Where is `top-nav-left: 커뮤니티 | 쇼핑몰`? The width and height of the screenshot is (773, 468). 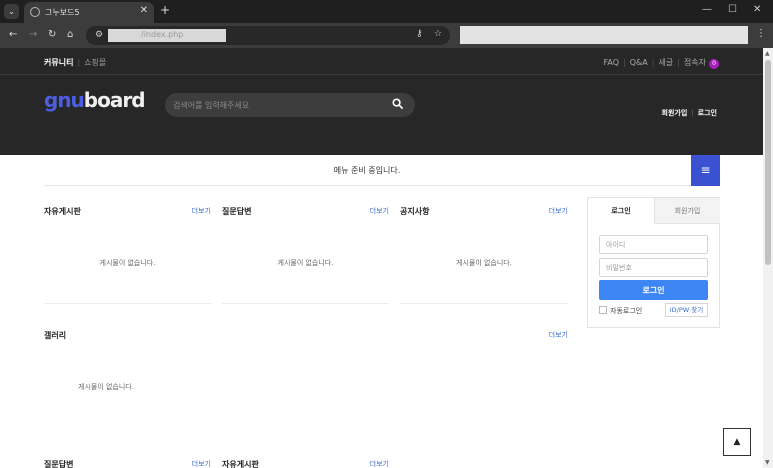 top-nav-left: 커뮤니티 | 쇼핑몰 is located at coordinates (75, 62).